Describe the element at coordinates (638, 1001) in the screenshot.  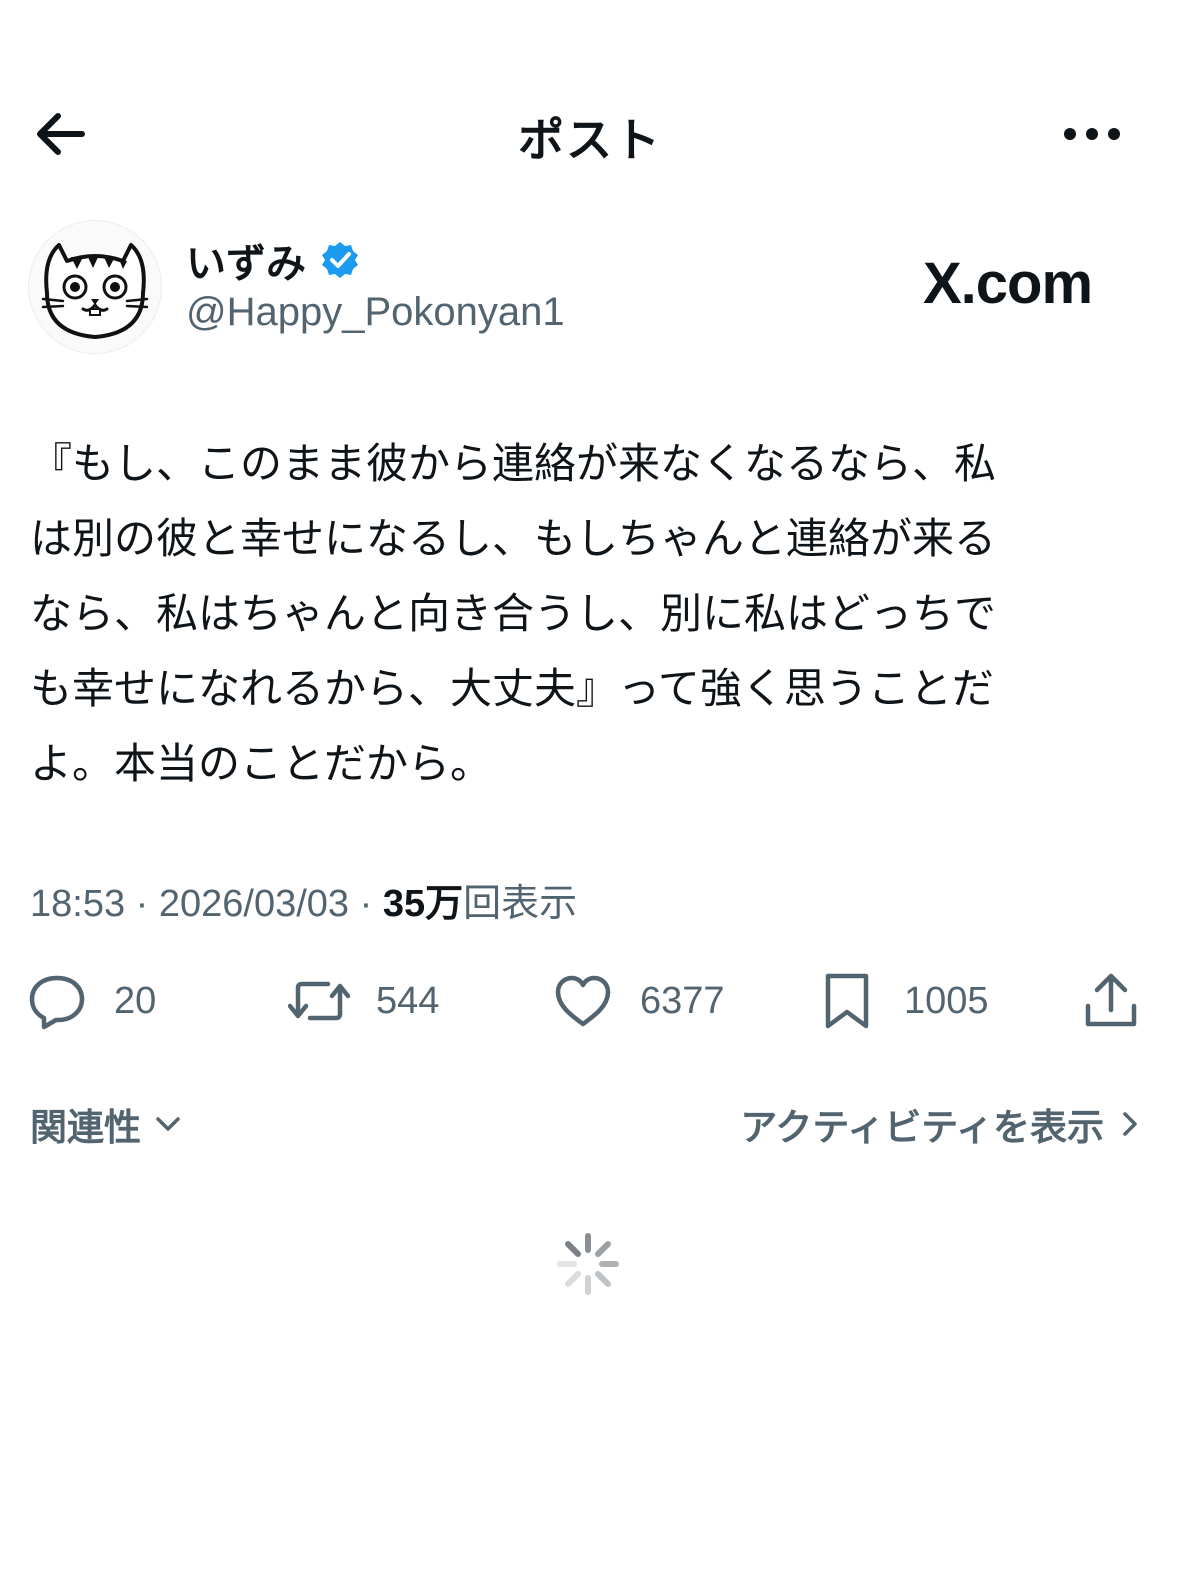
I see `like-button: 6377` at that location.